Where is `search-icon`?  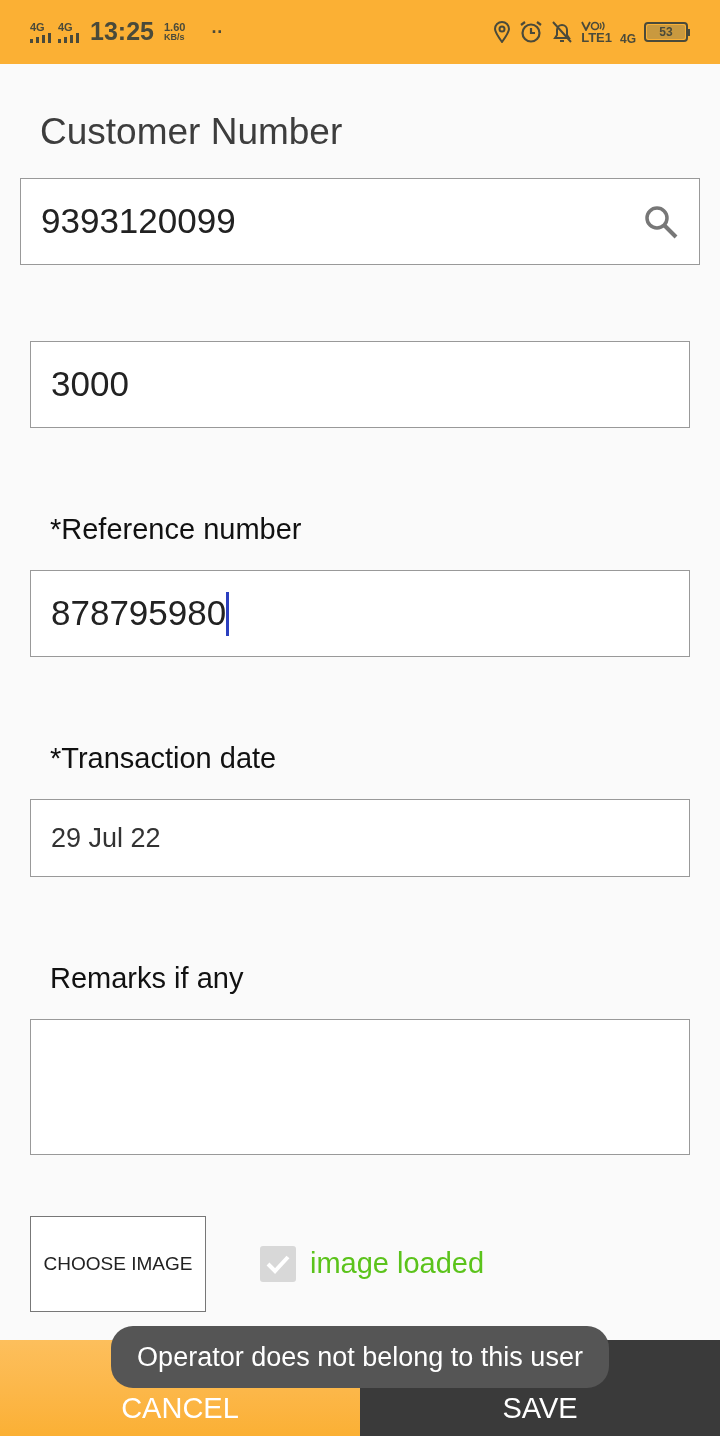 search-icon is located at coordinates (661, 221).